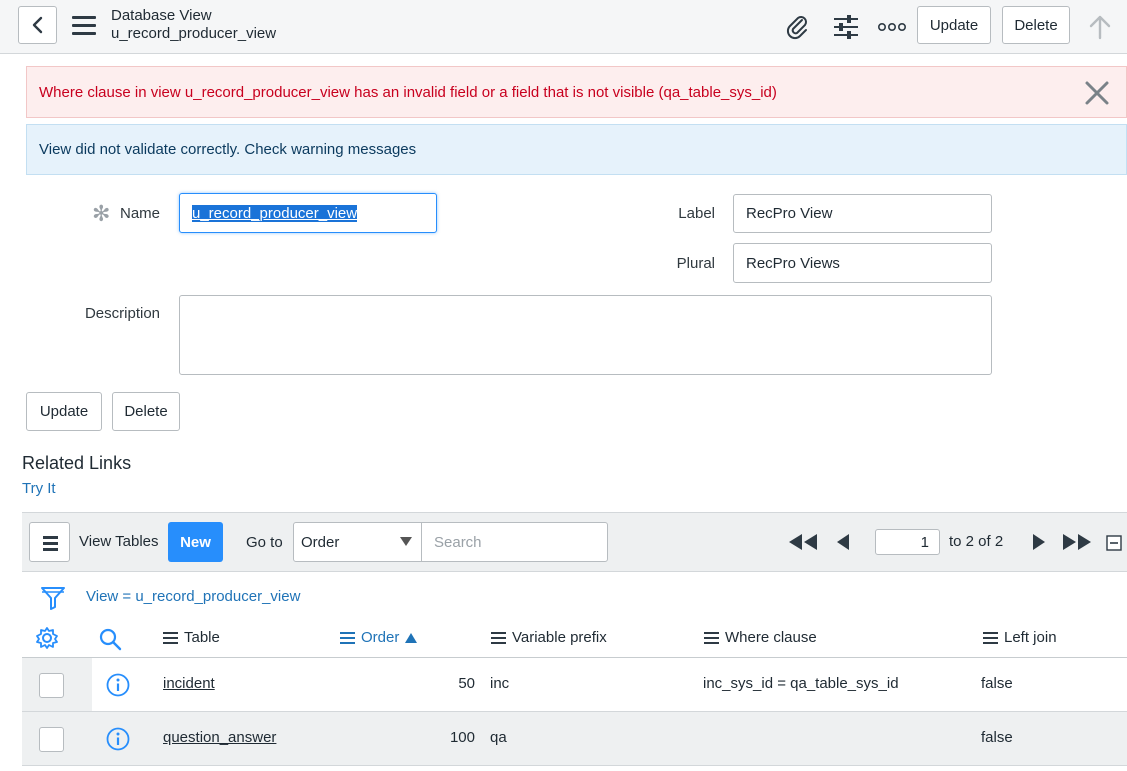 This screenshot has width=1127, height=771. What do you see at coordinates (195, 542) in the screenshot?
I see `new-button: New` at bounding box center [195, 542].